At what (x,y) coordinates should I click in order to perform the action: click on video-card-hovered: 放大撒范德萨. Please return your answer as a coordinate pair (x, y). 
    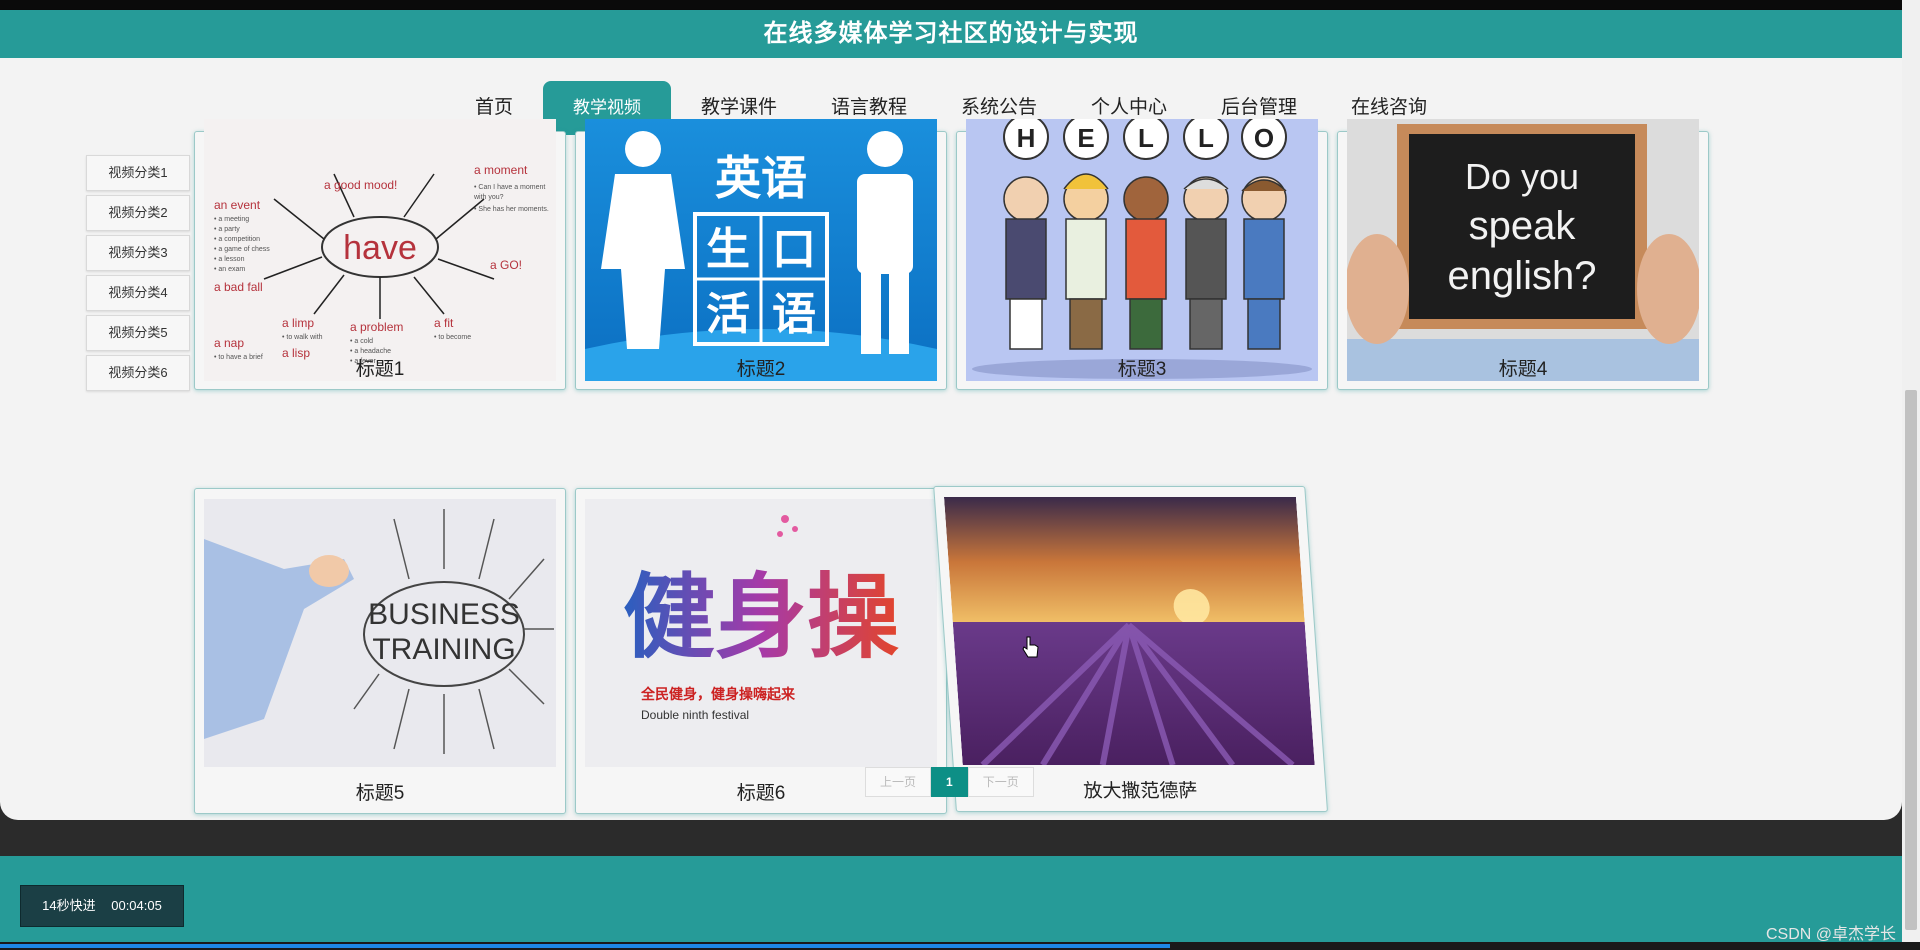
    Looking at the image, I should click on (1130, 649).